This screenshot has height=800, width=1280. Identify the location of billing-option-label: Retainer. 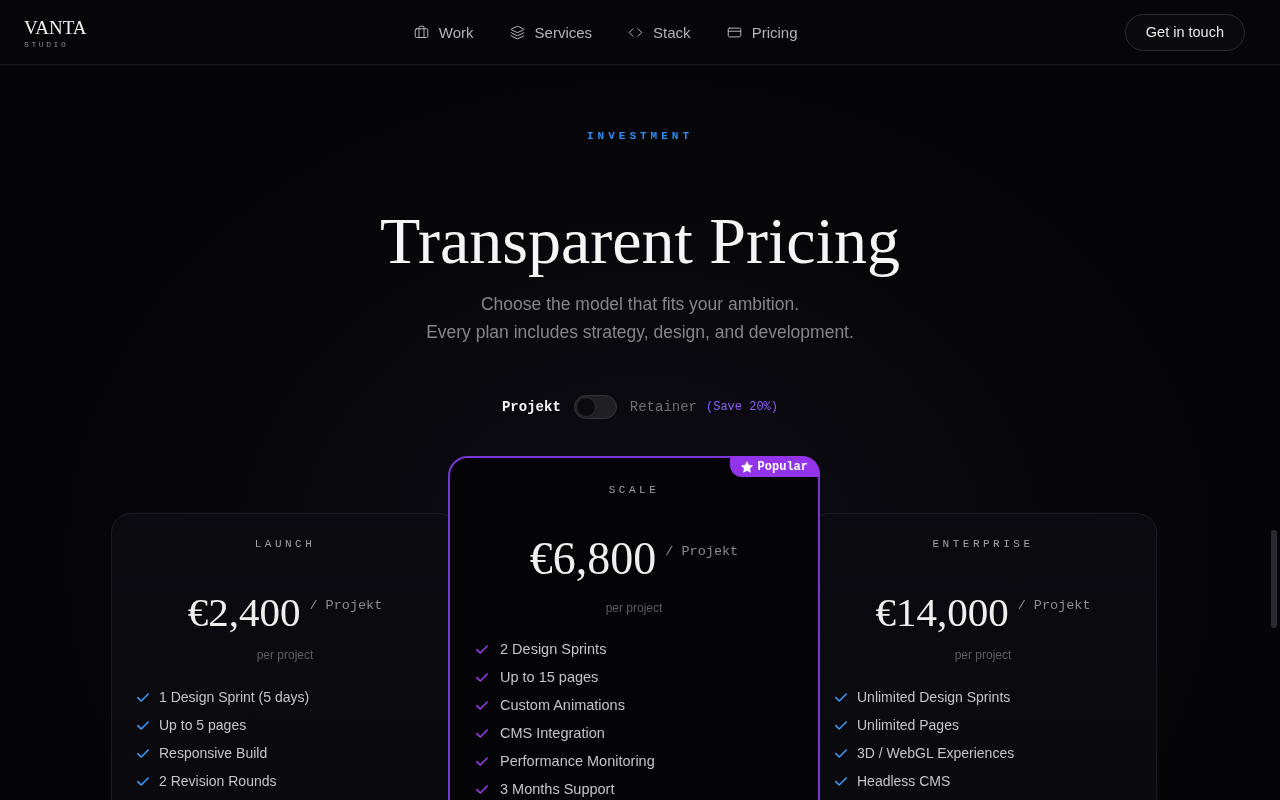
(663, 407).